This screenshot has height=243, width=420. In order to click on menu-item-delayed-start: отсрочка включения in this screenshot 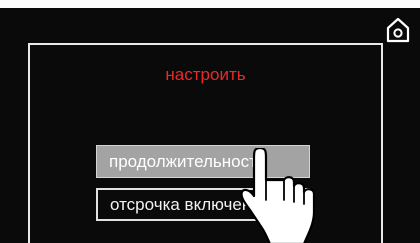, I will do `click(203, 204)`.